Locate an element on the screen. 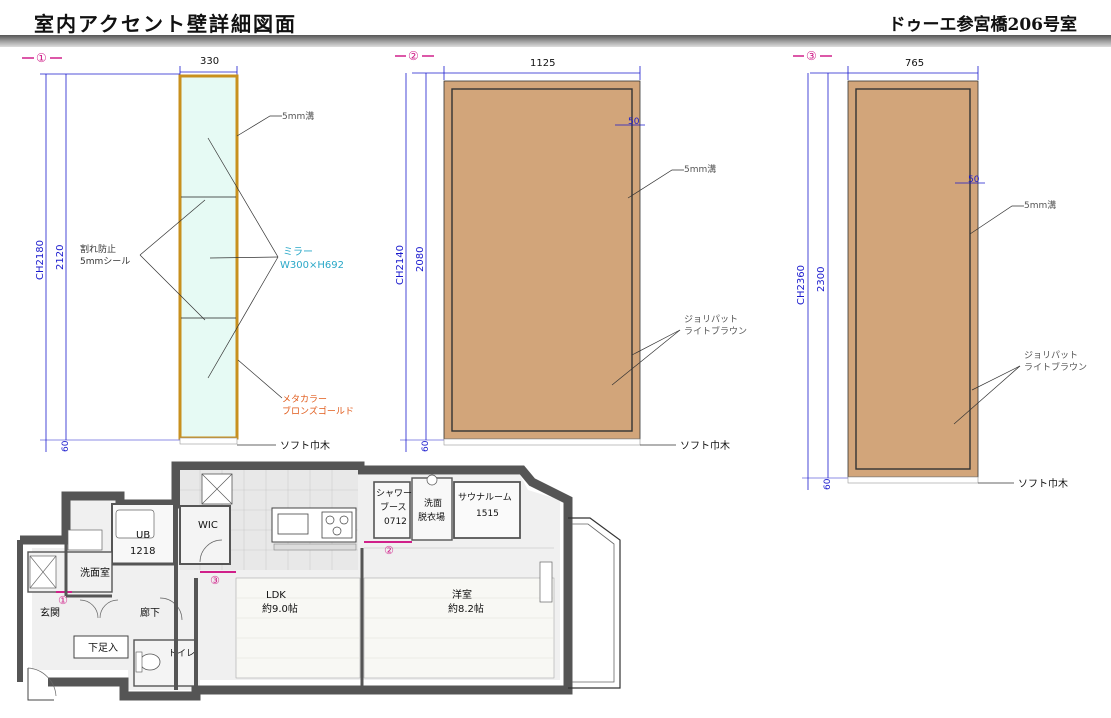 The image size is (1111, 718). wic-room is located at coordinates (205, 535).